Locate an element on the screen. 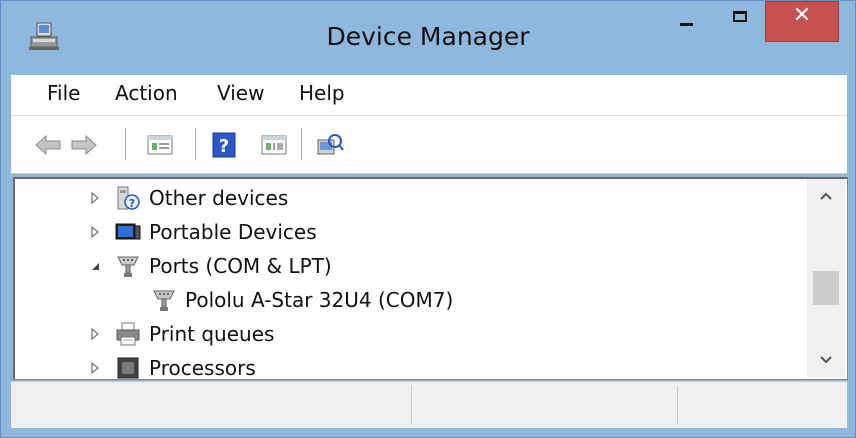 The image size is (856, 438). tree-item-processors: Processors is located at coordinates (172, 365).